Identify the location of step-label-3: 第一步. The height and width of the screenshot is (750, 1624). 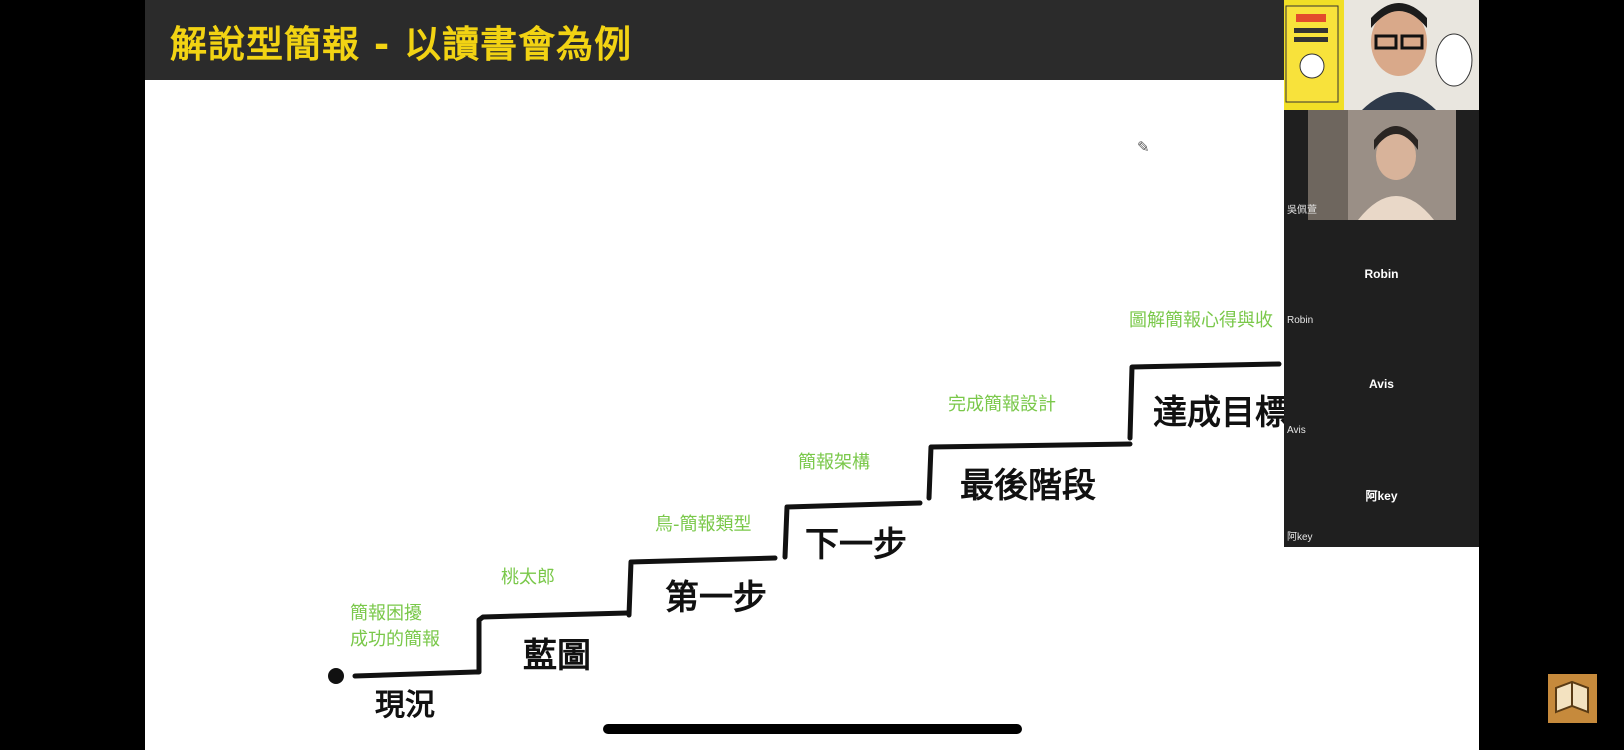
(716, 598).